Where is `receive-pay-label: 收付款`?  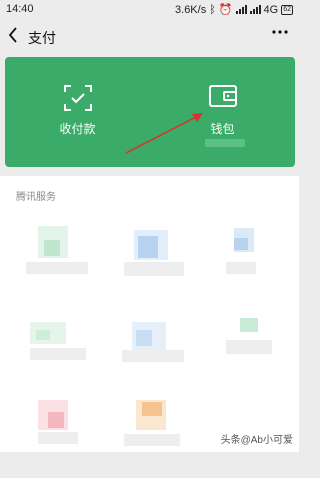
receive-pay-label: 收付款 is located at coordinates (77, 129).